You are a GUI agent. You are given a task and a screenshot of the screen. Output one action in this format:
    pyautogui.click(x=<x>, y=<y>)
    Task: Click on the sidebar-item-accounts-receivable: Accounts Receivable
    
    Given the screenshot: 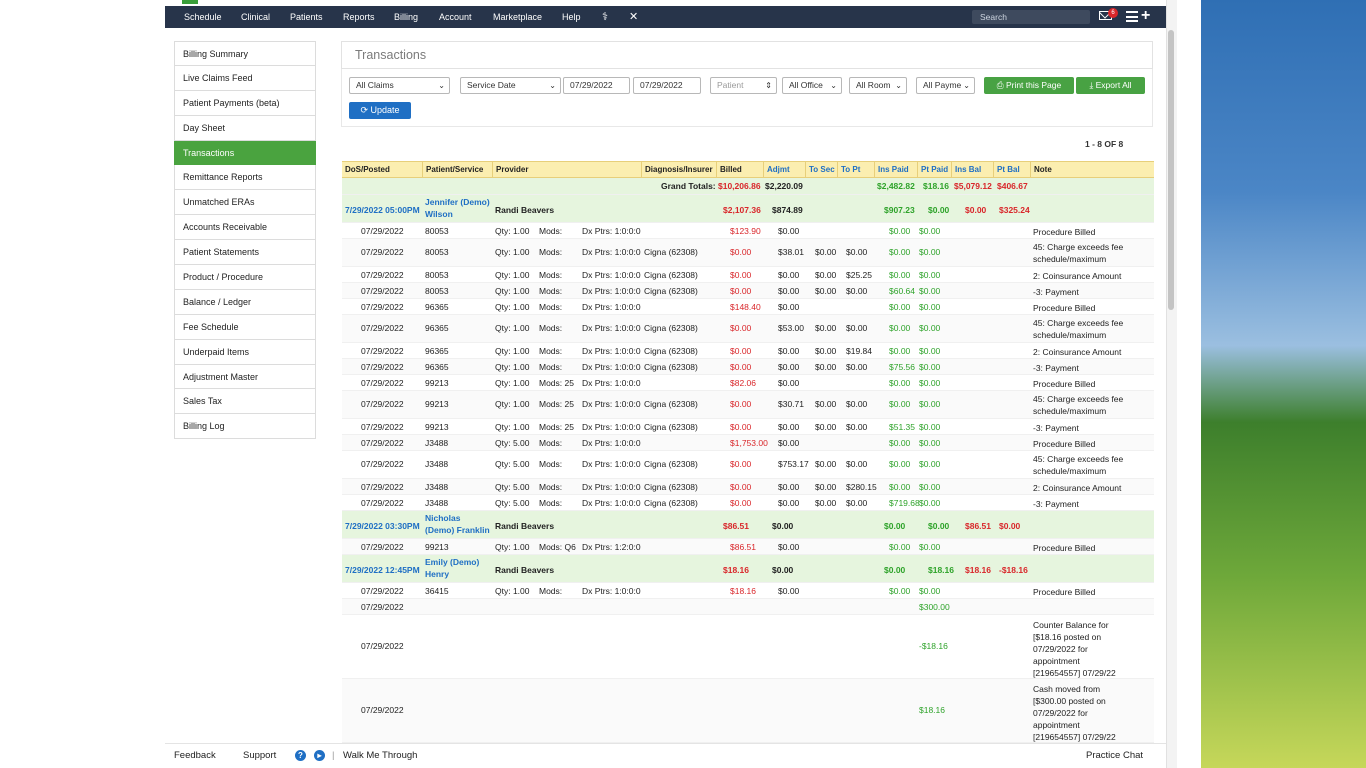 What is the action you would take?
    pyautogui.click(x=245, y=228)
    